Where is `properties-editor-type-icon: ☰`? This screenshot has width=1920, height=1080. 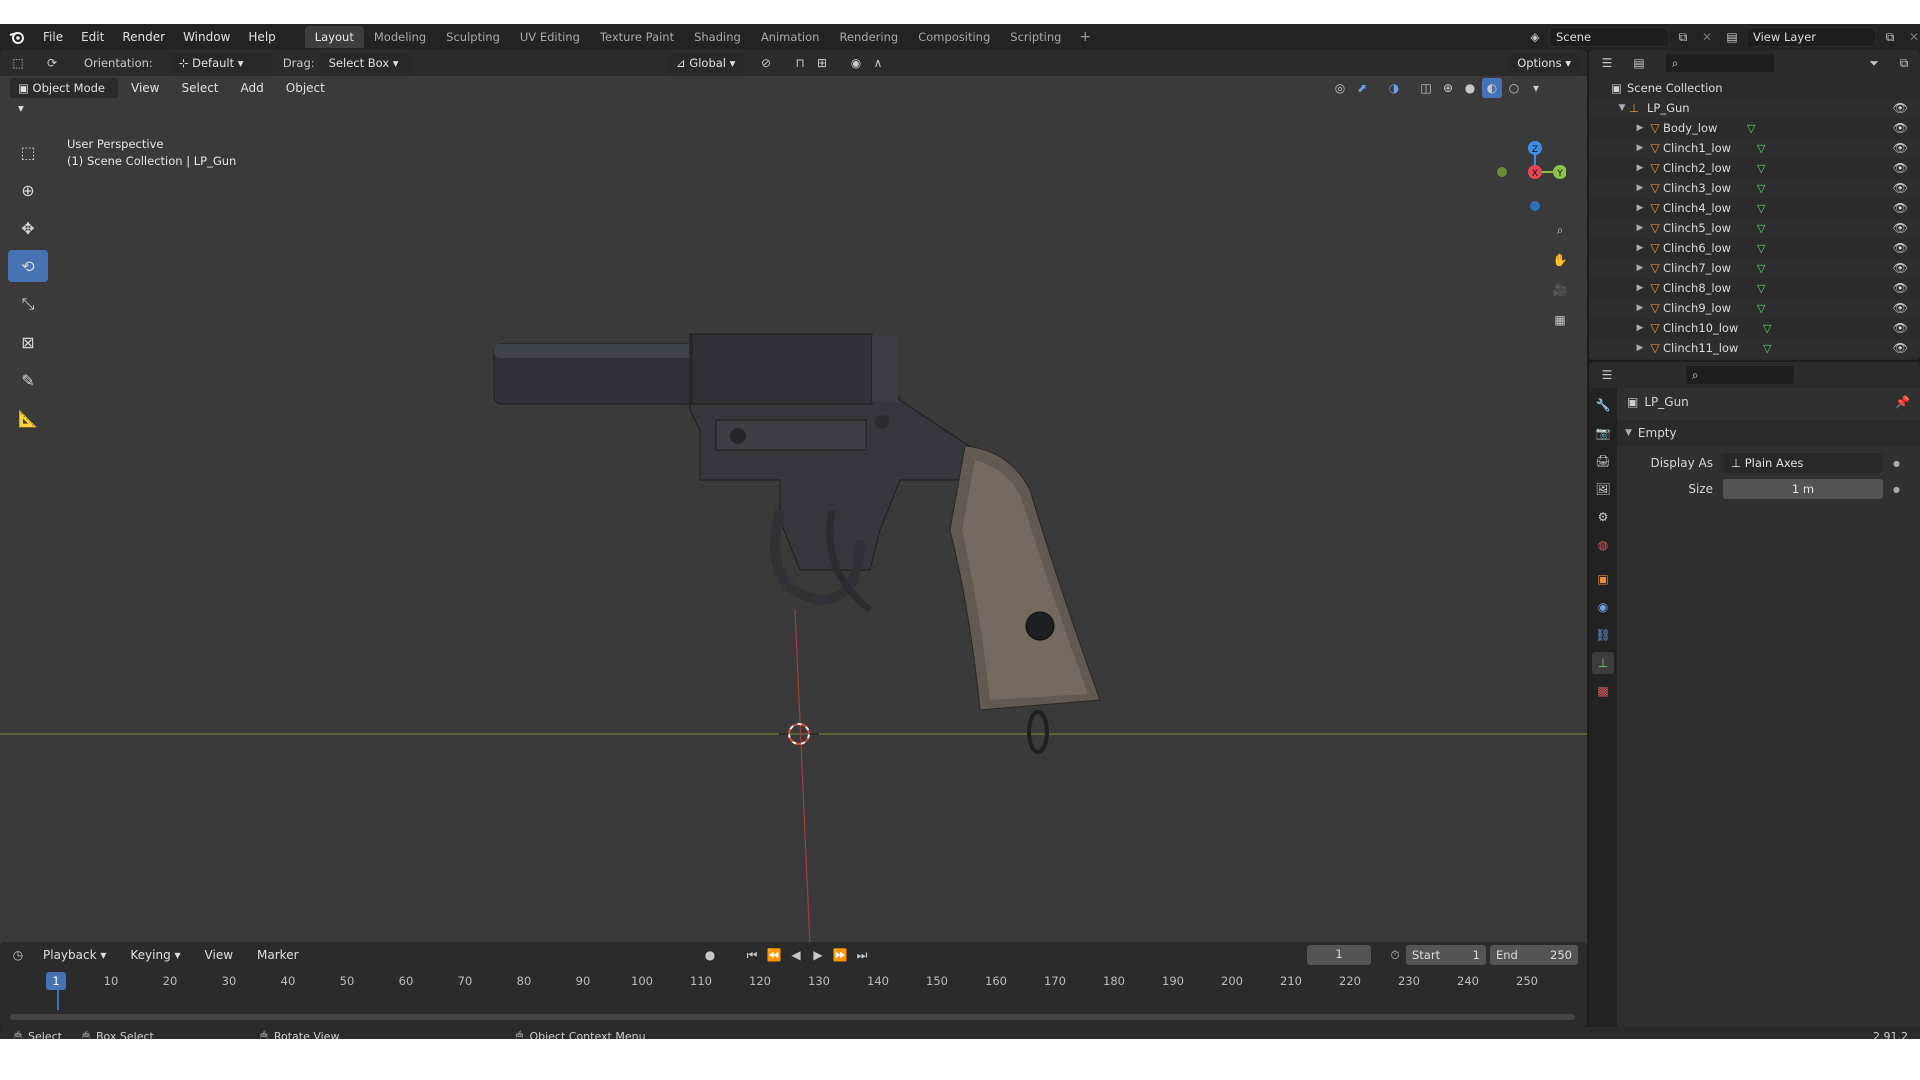 properties-editor-type-icon: ☰ is located at coordinates (1607, 375).